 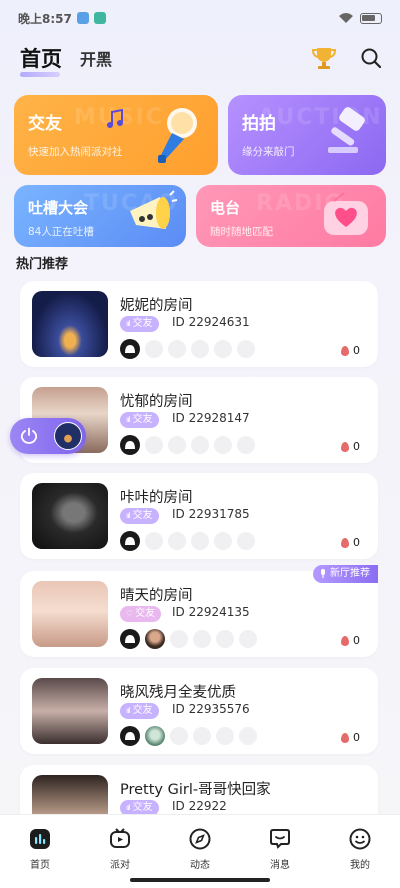 I want to click on room-name: Pretty Girl-哥哥快回家, so click(x=195, y=790).